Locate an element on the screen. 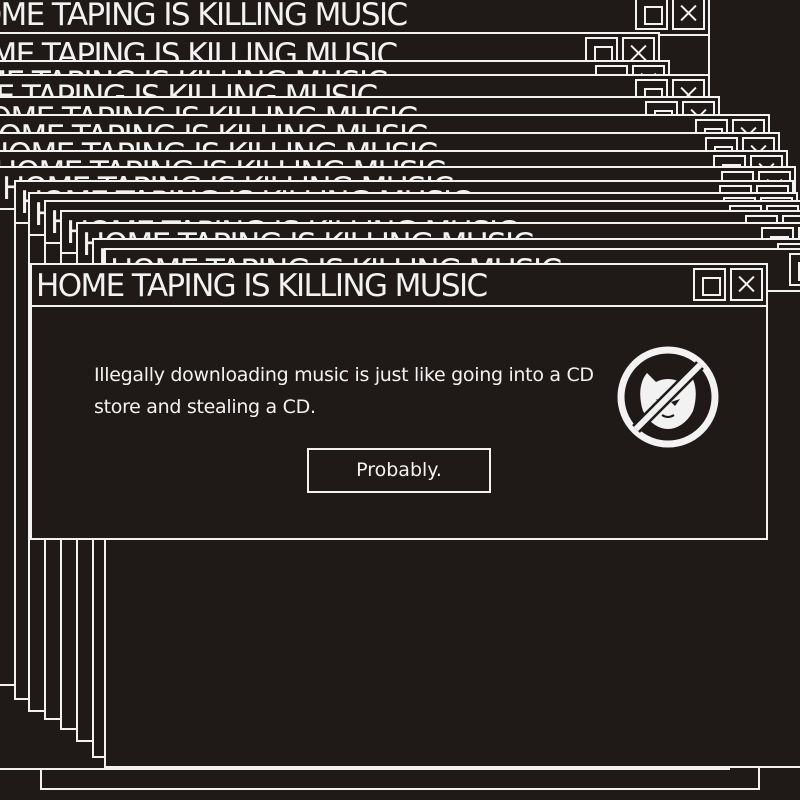 The image size is (800, 800). echo-titlebar: HOME TAPING IS KILLING MUSIC is located at coordinates (354, 18).